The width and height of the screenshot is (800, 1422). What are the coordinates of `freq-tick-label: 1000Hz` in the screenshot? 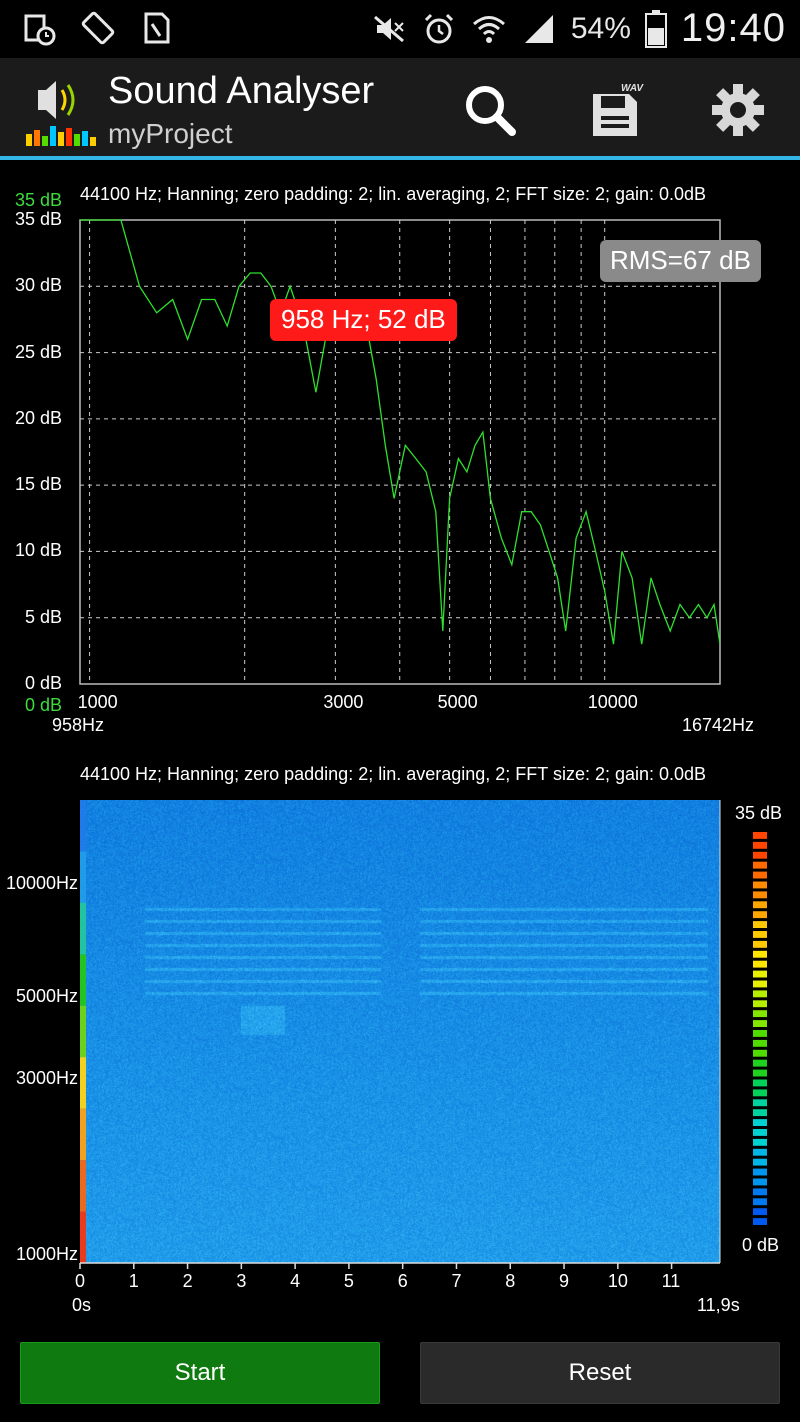 It's located at (46, 1254).